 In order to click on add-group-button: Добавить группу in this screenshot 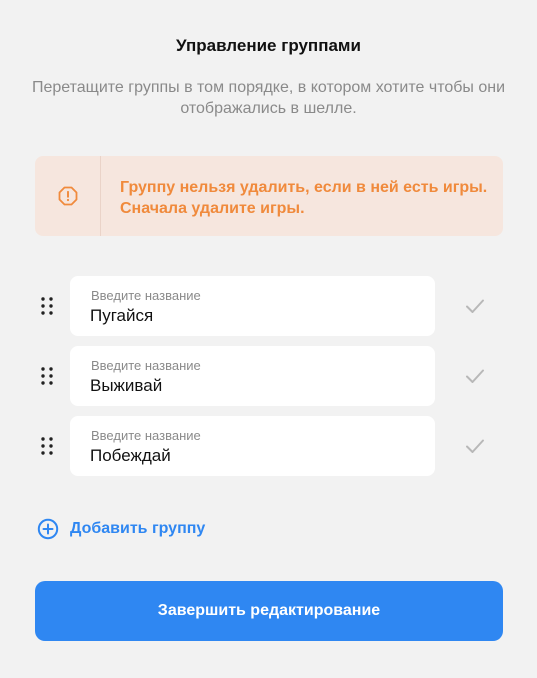, I will do `click(121, 529)`.